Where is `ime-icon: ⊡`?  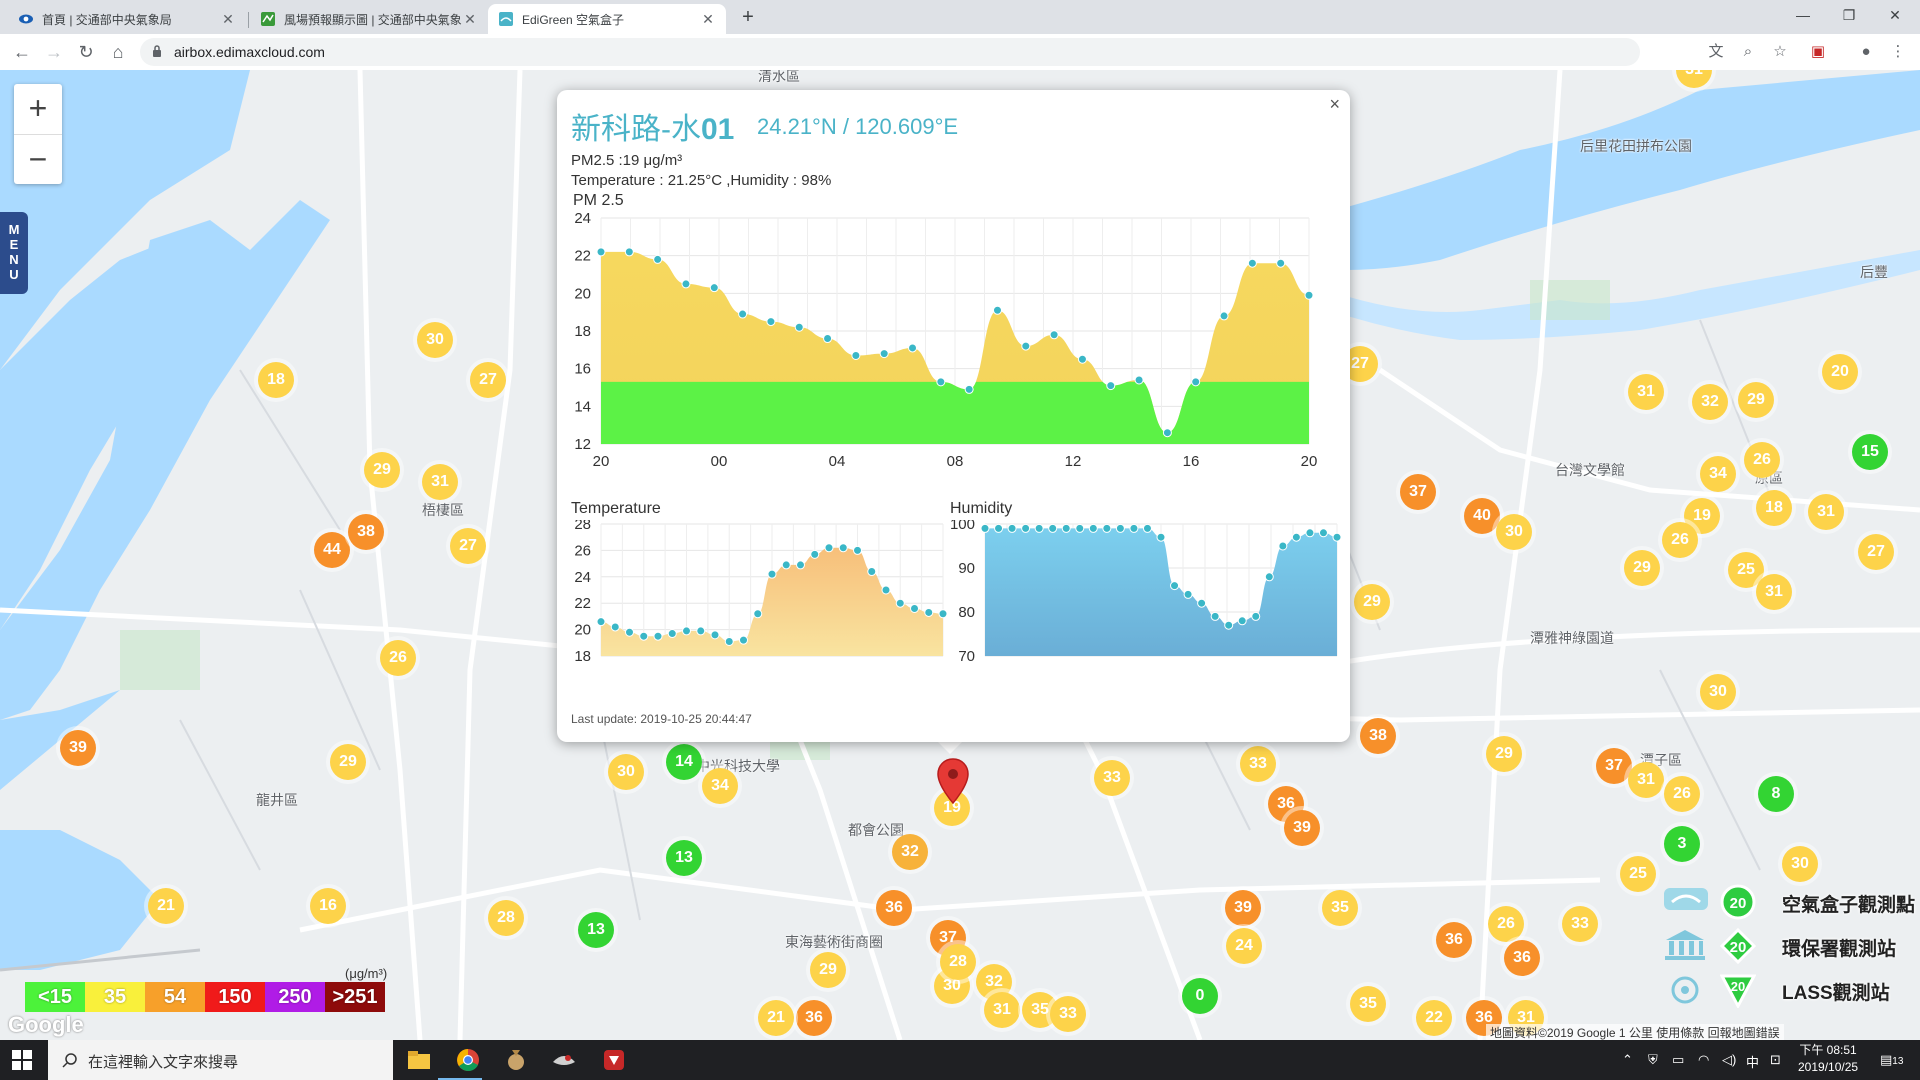
ime-icon: ⊡ is located at coordinates (1775, 1060).